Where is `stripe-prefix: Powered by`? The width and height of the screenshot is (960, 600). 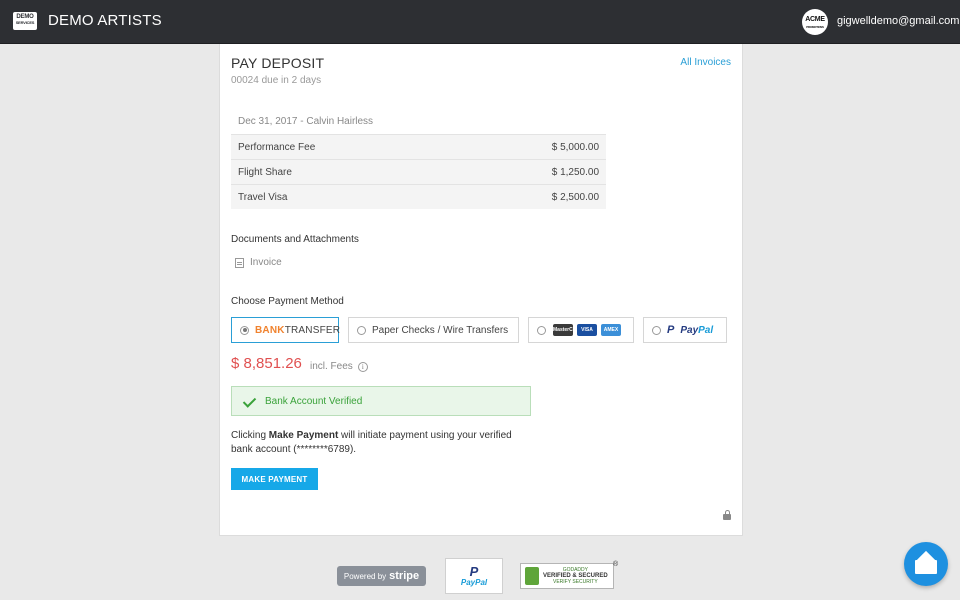 stripe-prefix: Powered by is located at coordinates (365, 576).